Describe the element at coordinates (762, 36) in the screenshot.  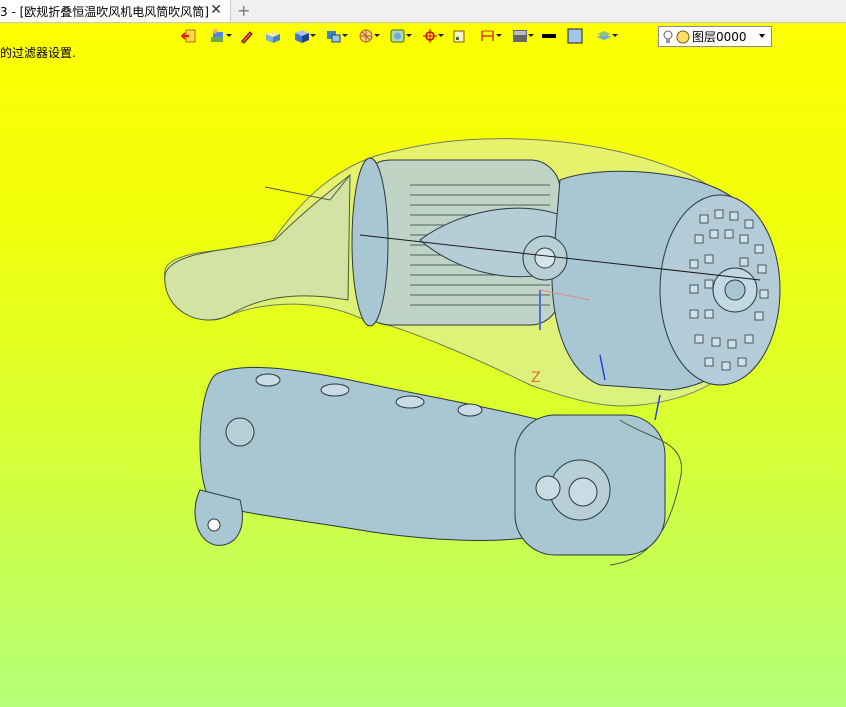
I see `chevron-down-icon` at that location.